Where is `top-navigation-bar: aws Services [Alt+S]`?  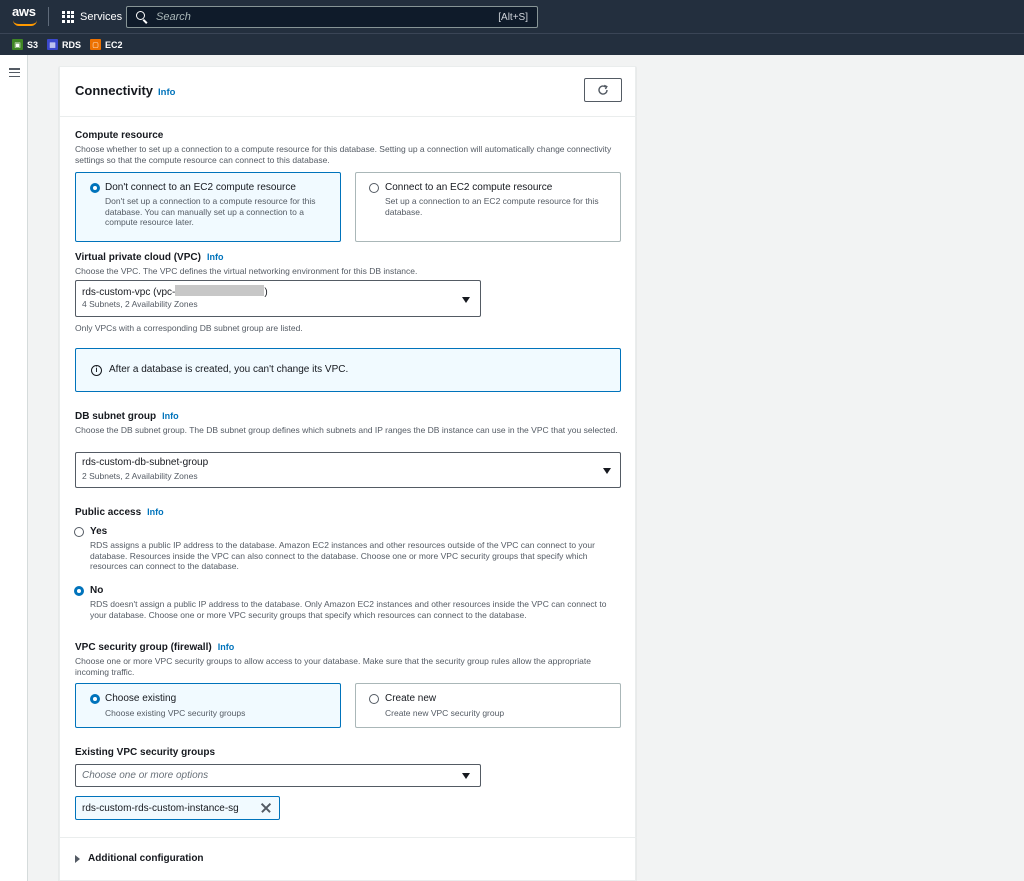 top-navigation-bar: aws Services [Alt+S] is located at coordinates (512, 16).